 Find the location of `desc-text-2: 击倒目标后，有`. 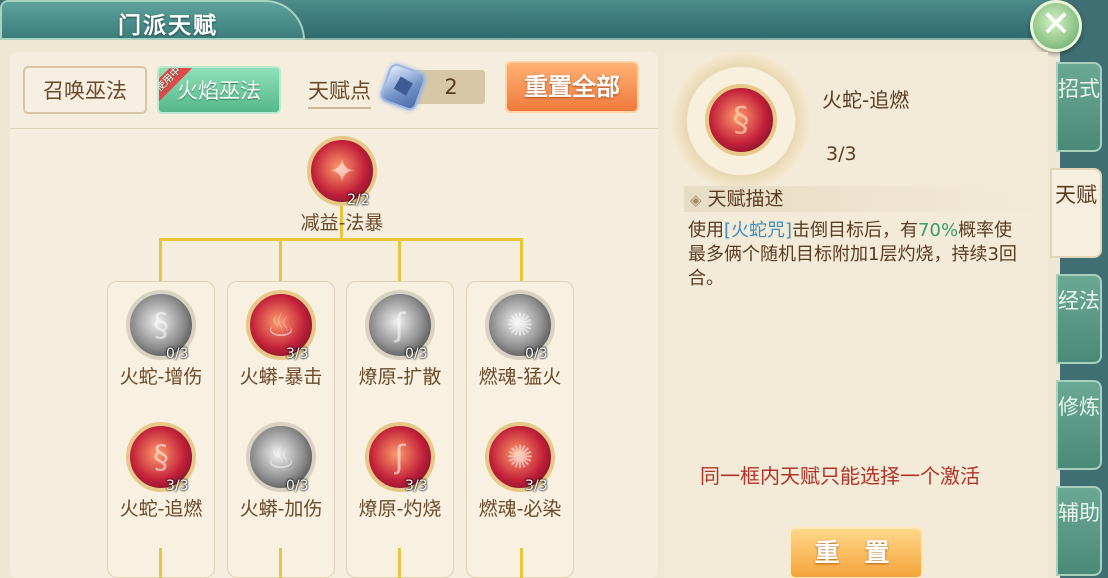

desc-text-2: 击倒目标后，有 is located at coordinates (855, 230).